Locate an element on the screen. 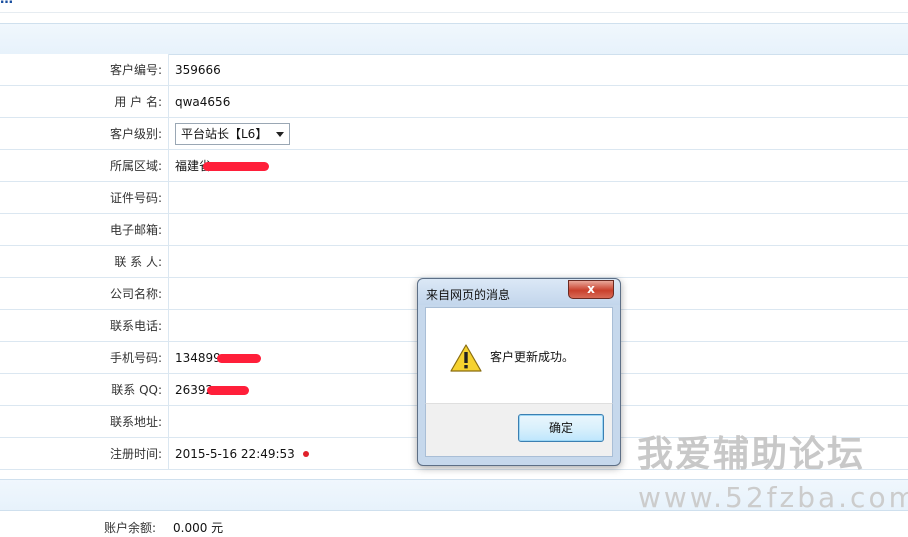 This screenshot has width=908, height=537. chevron-down-icon is located at coordinates (280, 134).